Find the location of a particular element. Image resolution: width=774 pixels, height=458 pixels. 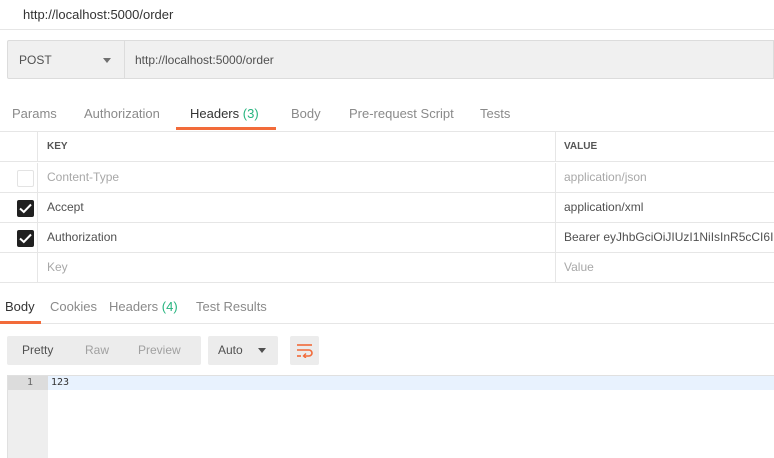

active-line-highlight is located at coordinates (391, 383).